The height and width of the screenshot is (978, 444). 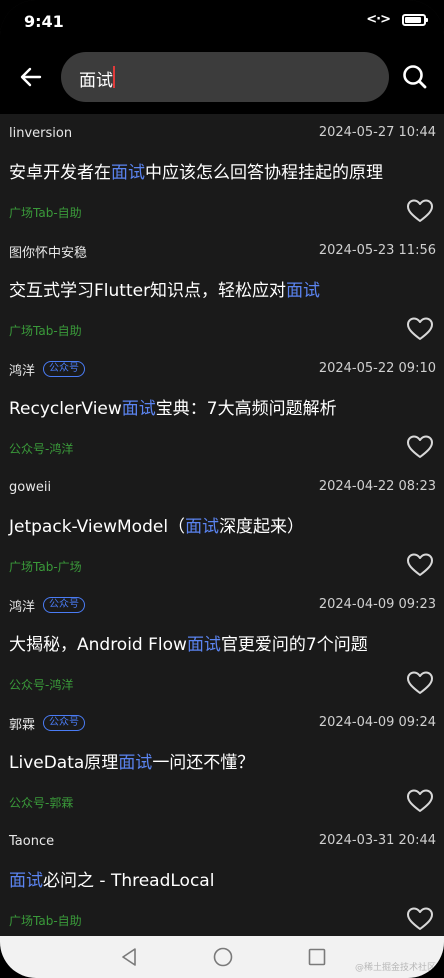 I want to click on author-name: Taonce, so click(x=31, y=841).